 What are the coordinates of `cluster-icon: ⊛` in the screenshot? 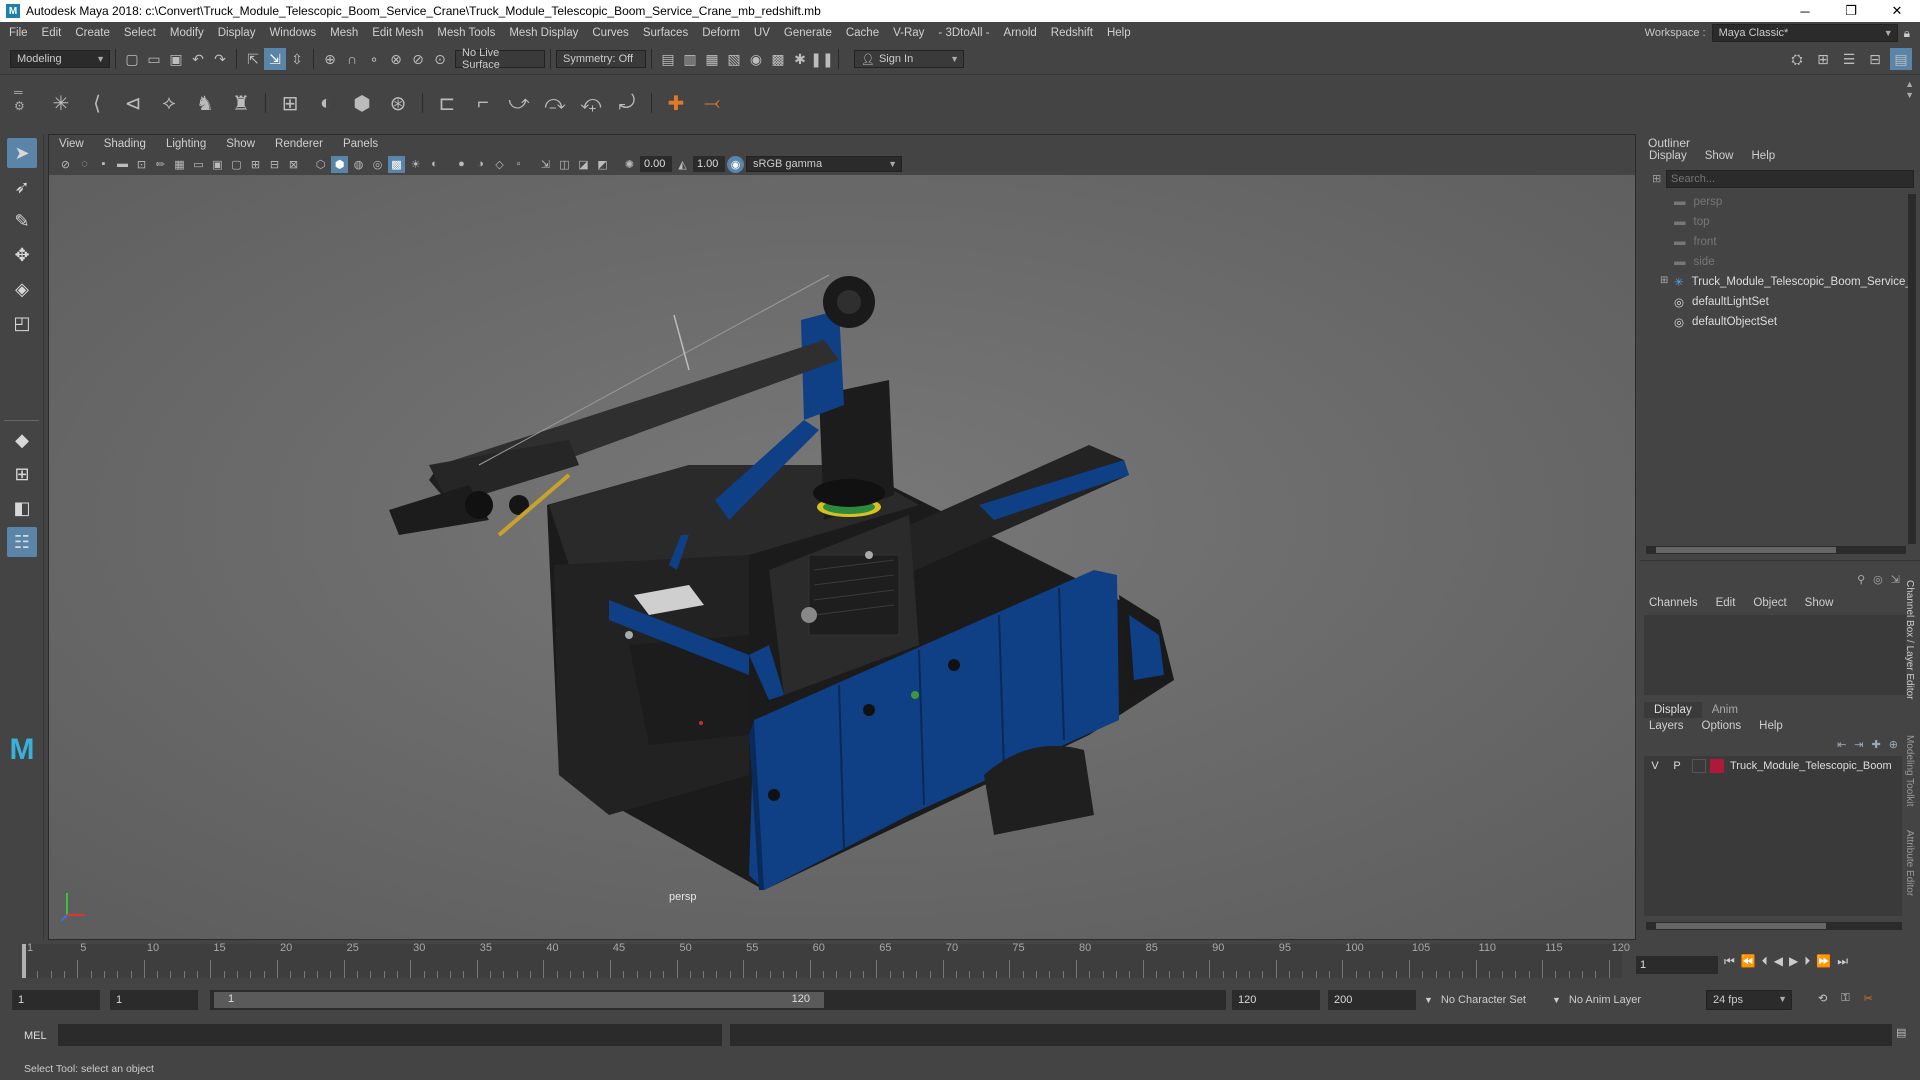 It's located at (398, 103).